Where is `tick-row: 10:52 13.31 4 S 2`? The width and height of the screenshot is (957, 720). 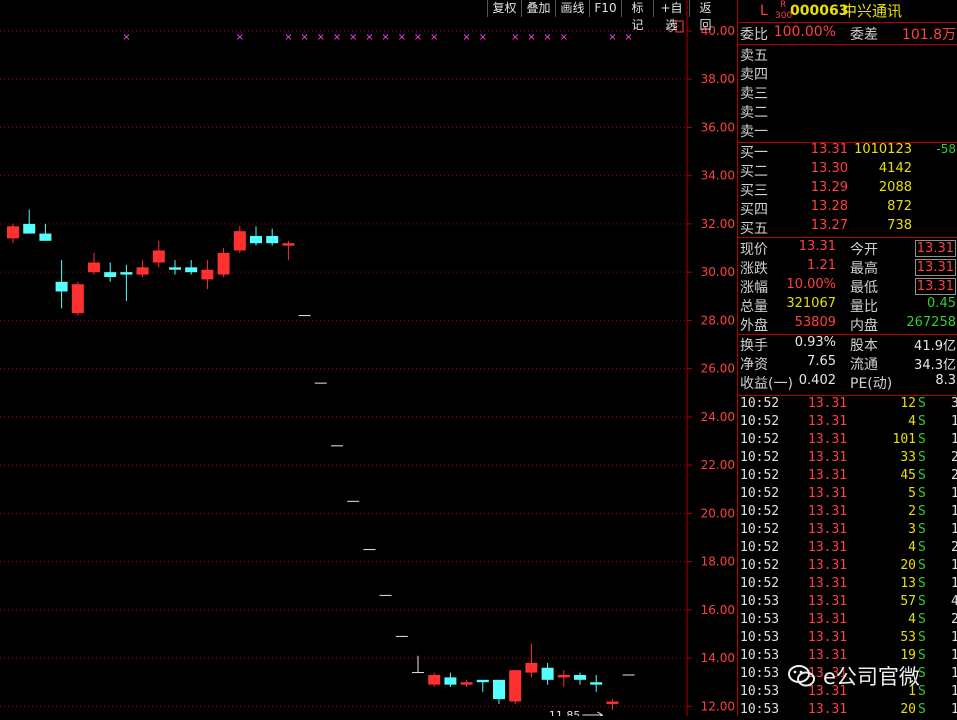
tick-row: 10:52 13.31 4 S 2 is located at coordinates (847, 549).